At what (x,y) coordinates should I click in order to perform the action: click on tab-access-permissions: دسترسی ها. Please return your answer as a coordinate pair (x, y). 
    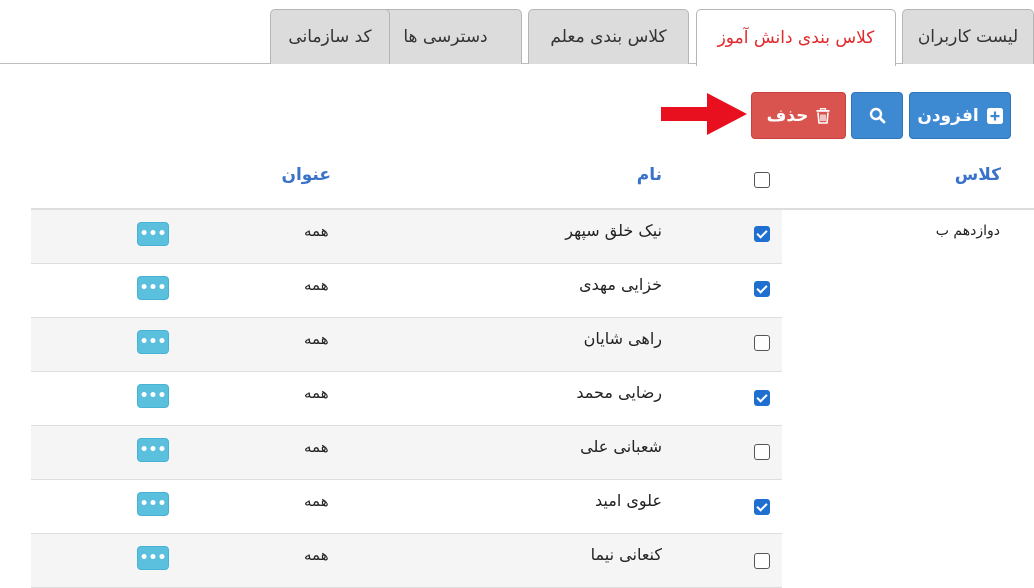
    Looking at the image, I should click on (445, 36).